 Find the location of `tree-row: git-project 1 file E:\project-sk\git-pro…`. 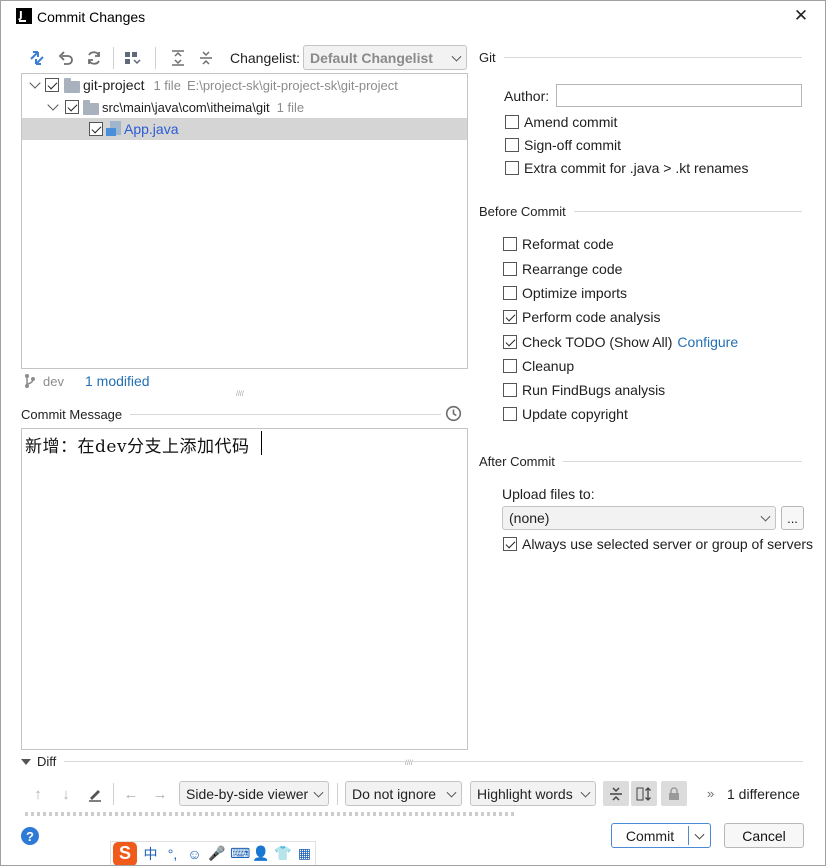

tree-row: git-project 1 file E:\project-sk\git-pro… is located at coordinates (244, 85).